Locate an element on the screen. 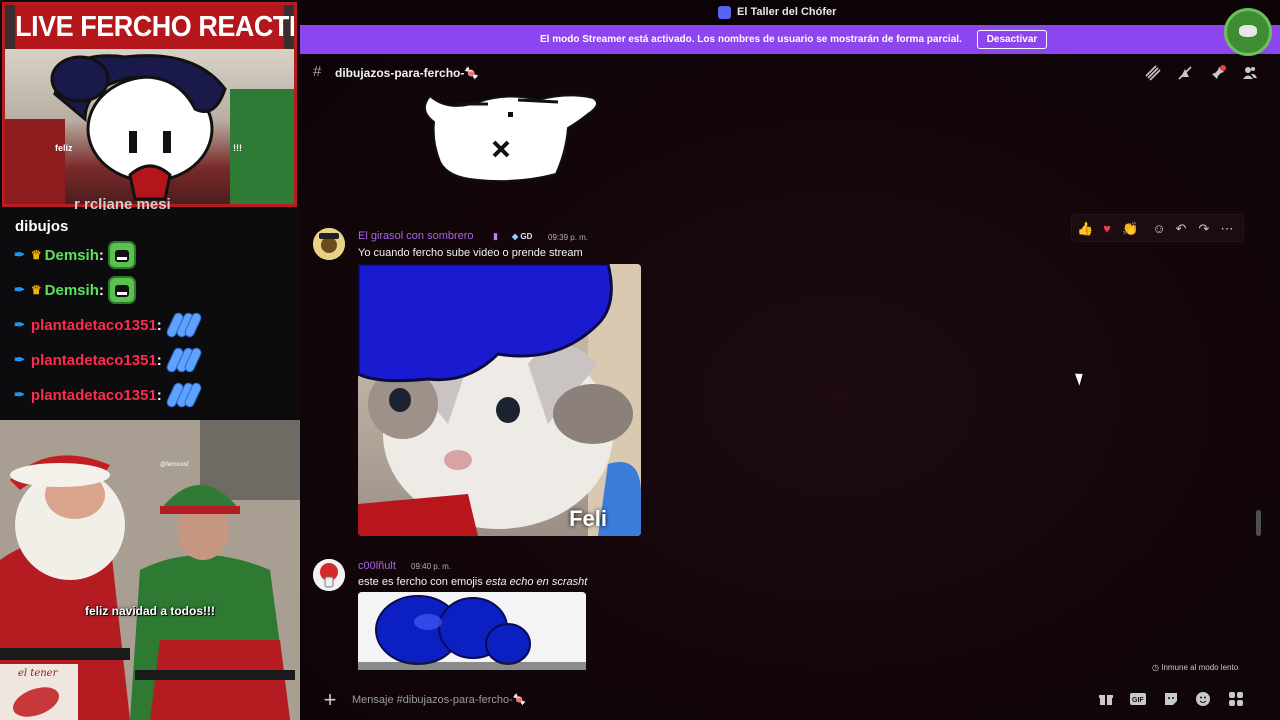 This screenshot has height=720, width=1280. emoji-drawing-image is located at coordinates (472, 631).